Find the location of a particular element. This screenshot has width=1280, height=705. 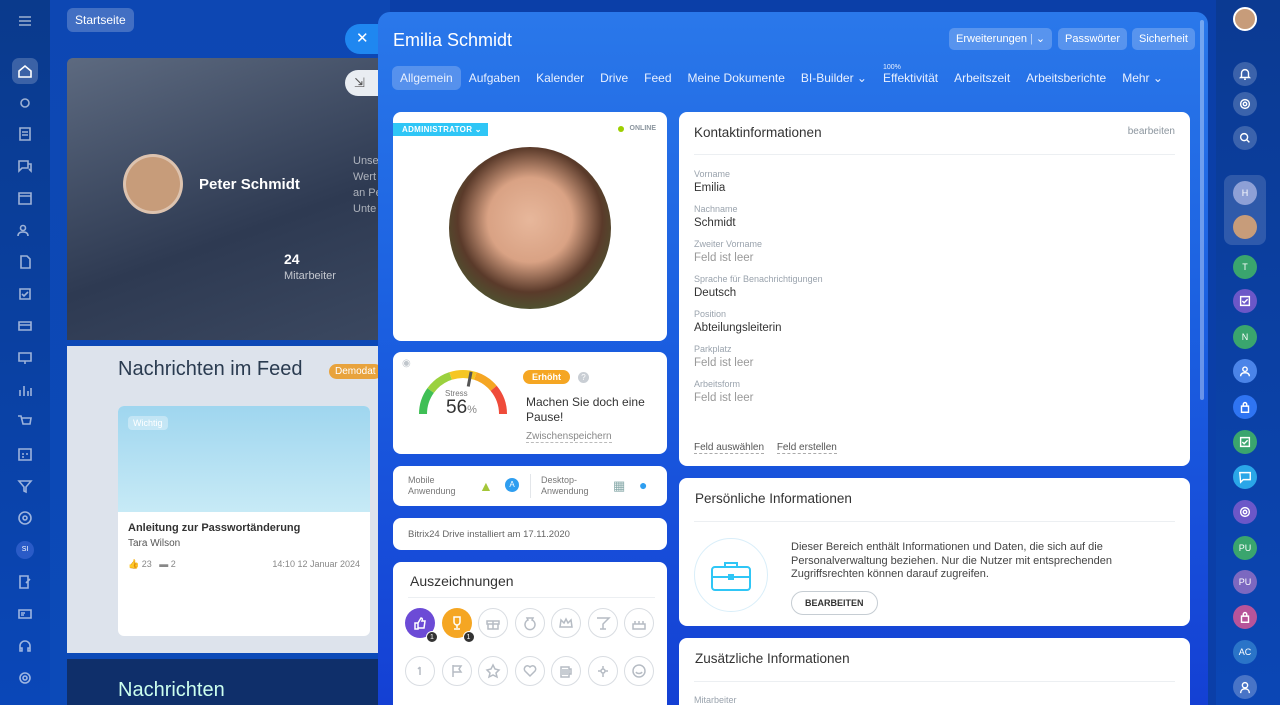

post-title: Anleitung zur Passwortänderung is located at coordinates (244, 525).